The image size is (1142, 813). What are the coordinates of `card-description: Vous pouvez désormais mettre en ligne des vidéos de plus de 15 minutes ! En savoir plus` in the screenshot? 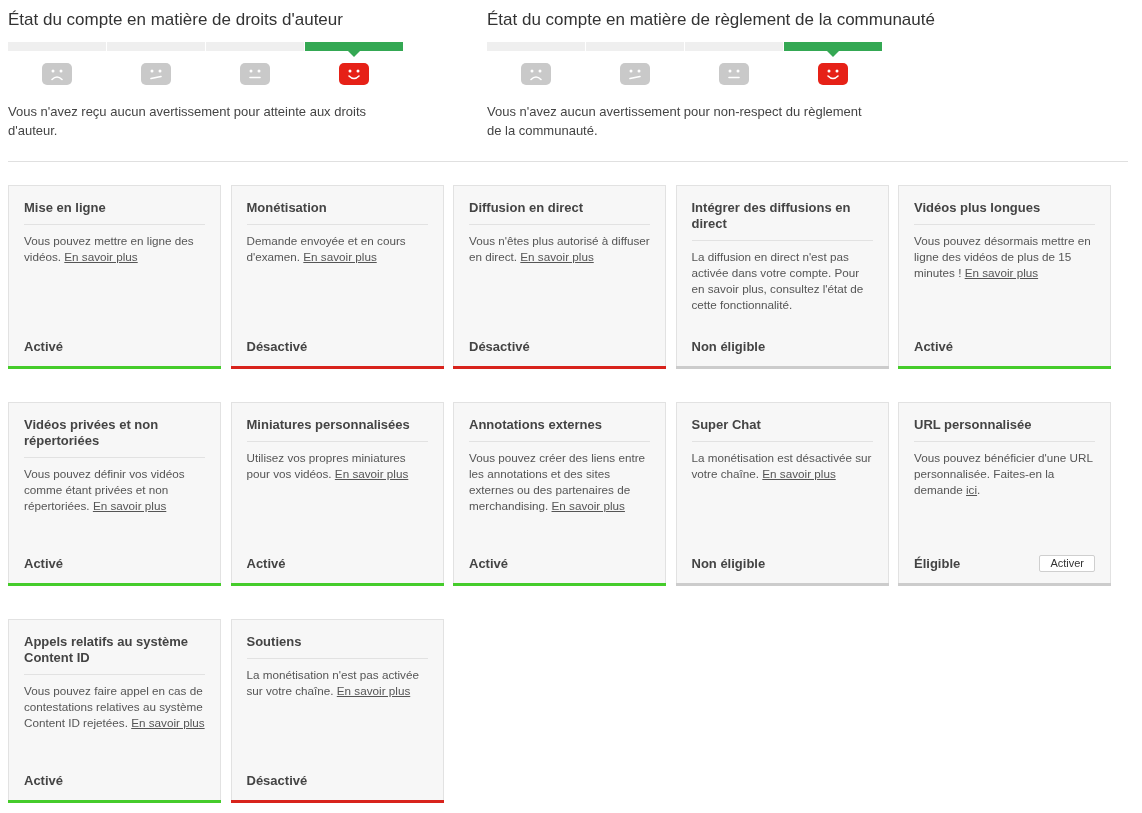 It's located at (1003, 257).